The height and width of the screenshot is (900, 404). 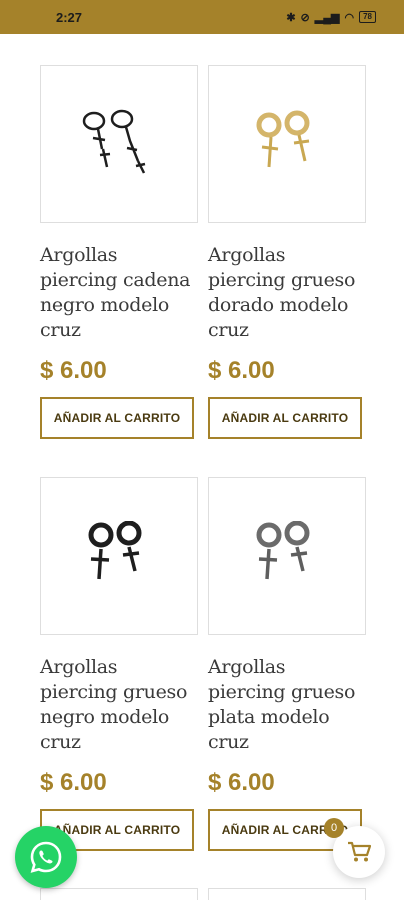 What do you see at coordinates (349, 17) in the screenshot?
I see `wifi-icon: ◠` at bounding box center [349, 17].